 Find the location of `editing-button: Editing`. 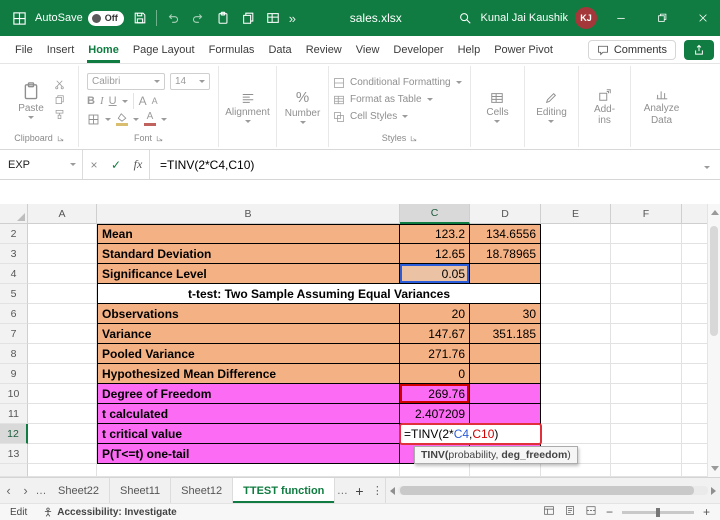

editing-button: Editing is located at coordinates (551, 107).